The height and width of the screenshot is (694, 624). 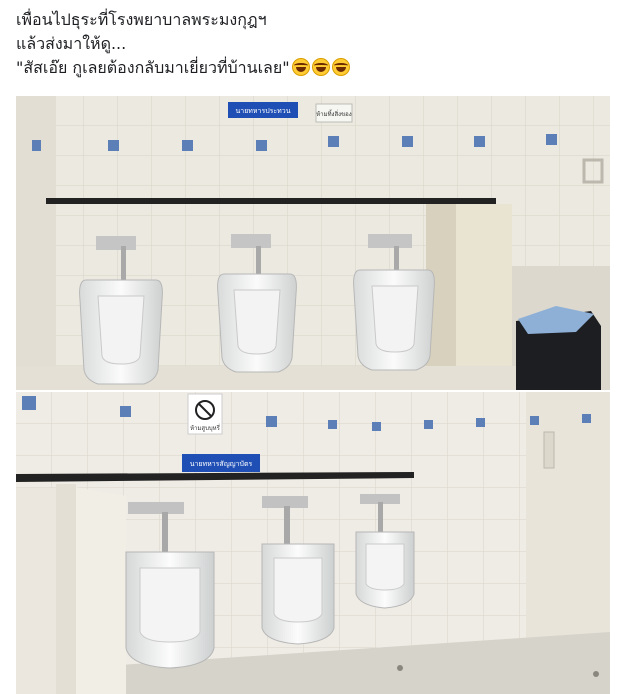 What do you see at coordinates (221, 464) in the screenshot?
I see `sign-officer-text: นายทหารสัญญาบัตร` at bounding box center [221, 464].